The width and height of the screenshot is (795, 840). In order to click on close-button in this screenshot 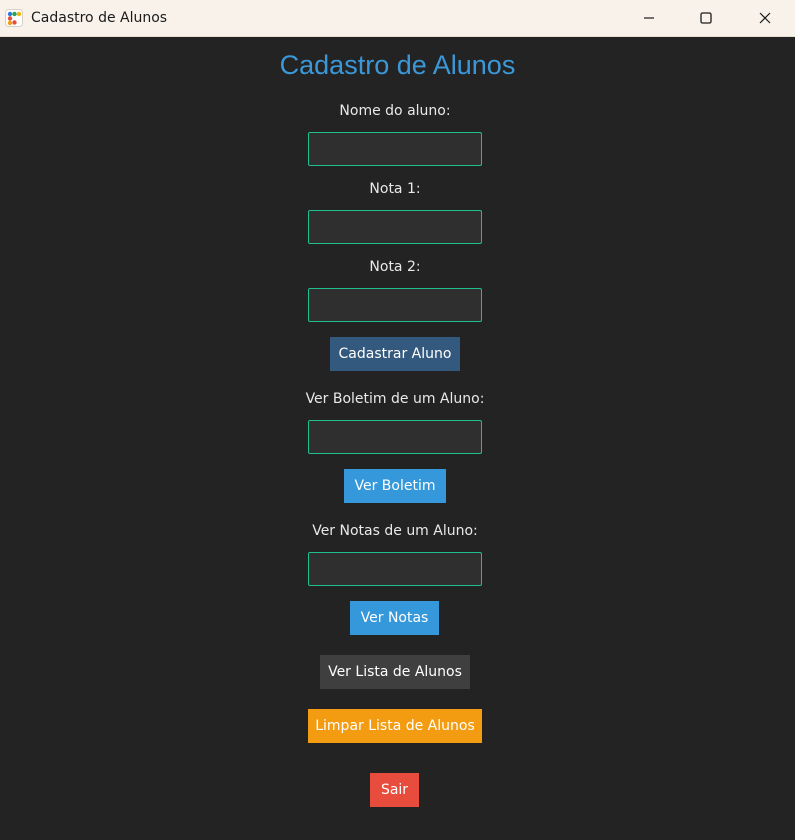, I will do `click(765, 18)`.